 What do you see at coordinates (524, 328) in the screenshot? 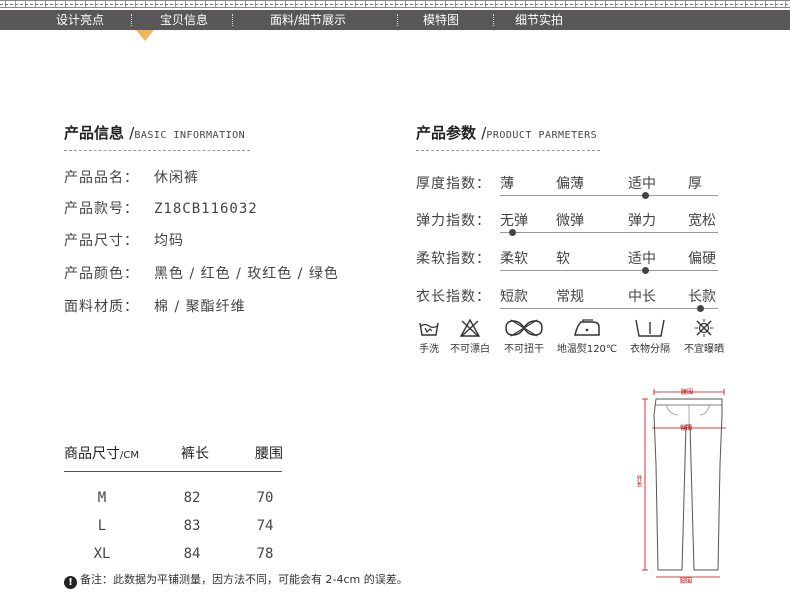
I see `no-wring-icon` at bounding box center [524, 328].